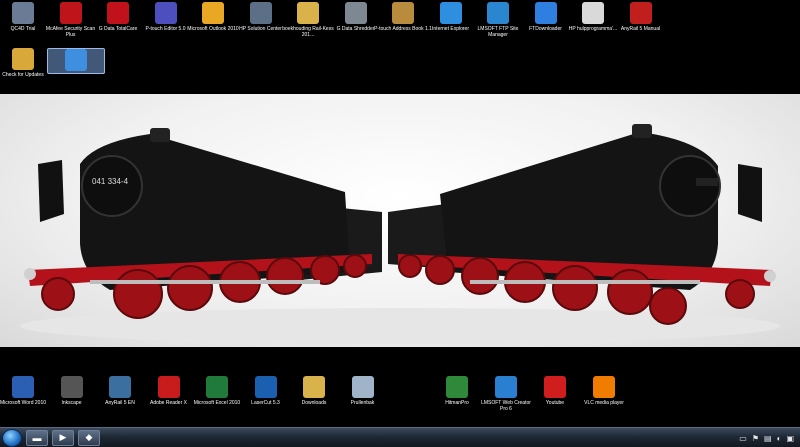 The height and width of the screenshot is (447, 800). What do you see at coordinates (23, 13) in the screenshot?
I see `qc4d-icon` at bounding box center [23, 13].